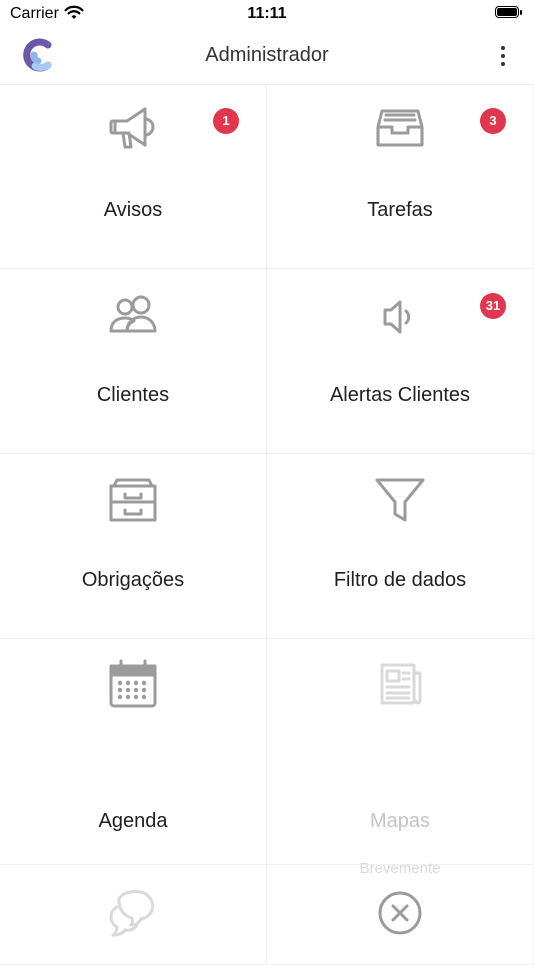 This screenshot has height=965, width=534. I want to click on calendar-icon, so click(133, 685).